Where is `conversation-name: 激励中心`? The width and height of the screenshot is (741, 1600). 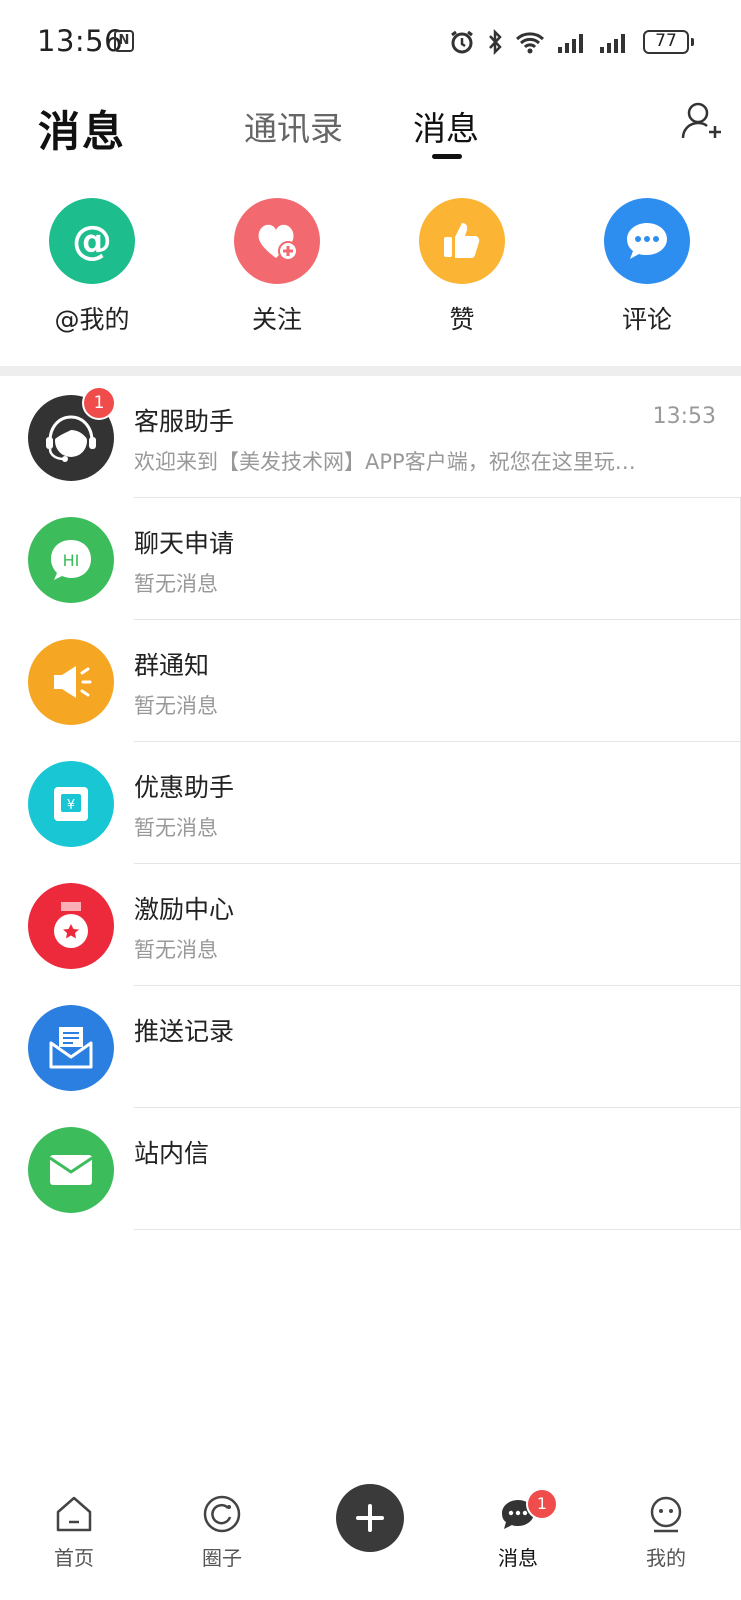 conversation-name: 激励中心 is located at coordinates (184, 909).